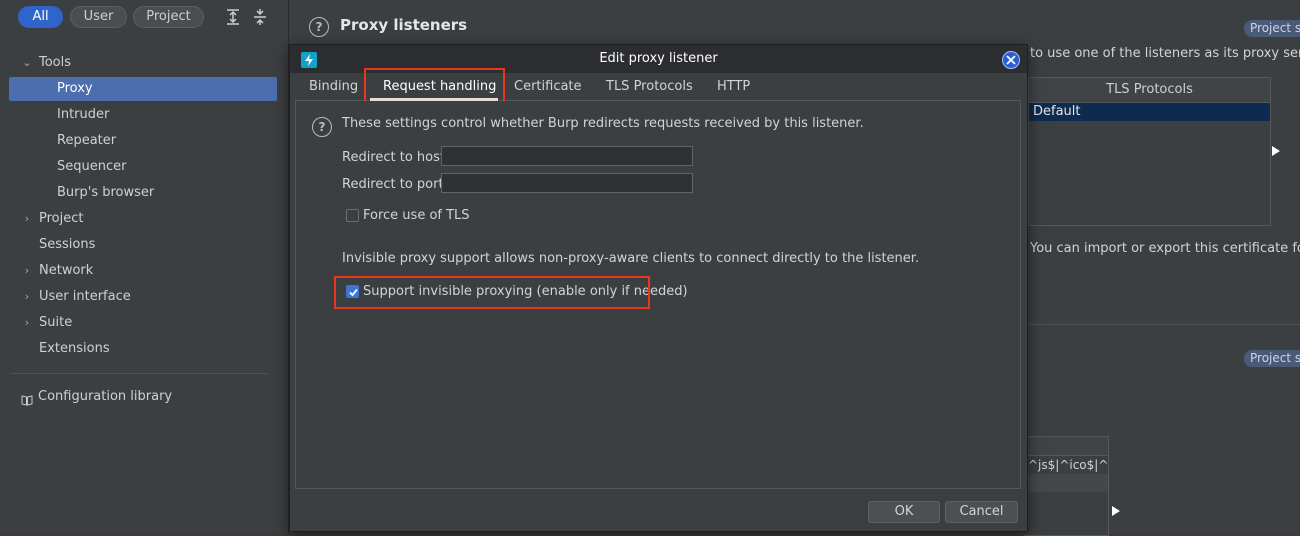 The image size is (1300, 536). Describe the element at coordinates (105, 396) in the screenshot. I see `configuration-library-label: Configuration library` at that location.